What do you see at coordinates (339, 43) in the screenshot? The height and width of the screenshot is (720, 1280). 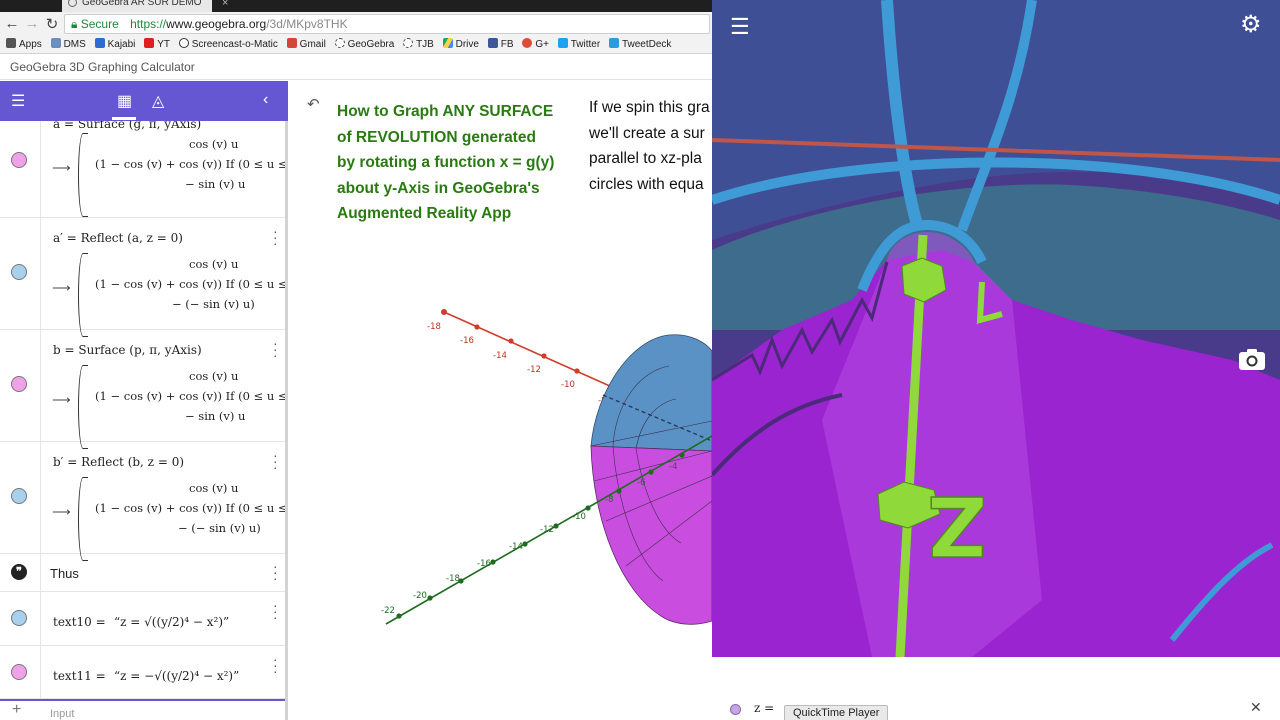 I see `geogebra-icon` at bounding box center [339, 43].